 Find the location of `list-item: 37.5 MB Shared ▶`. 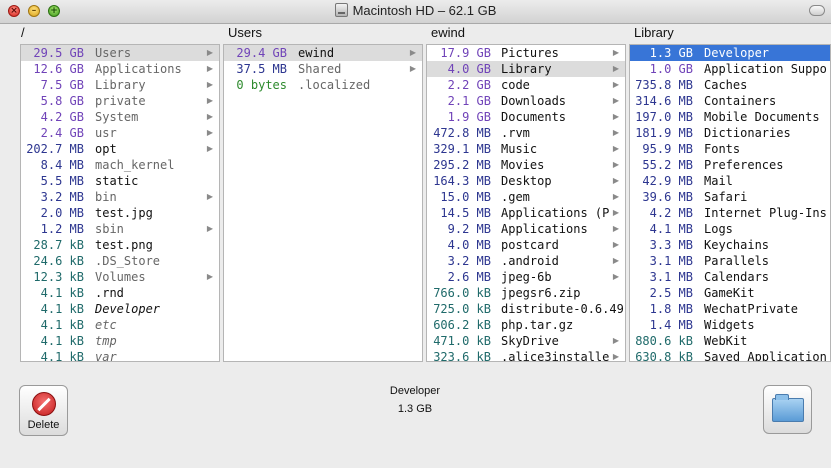

list-item: 37.5 MB Shared ▶ is located at coordinates (323, 69).